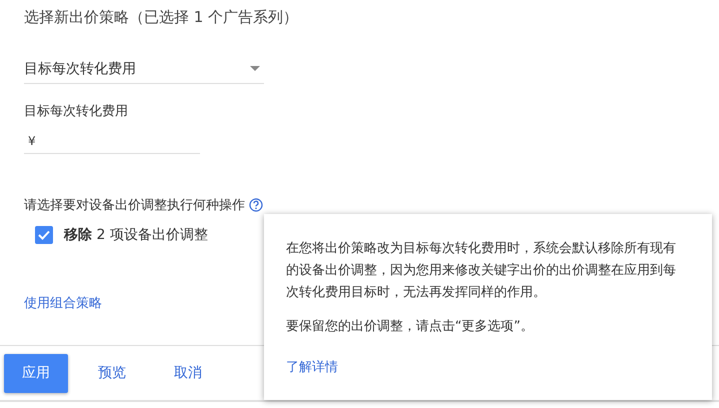 The image size is (719, 408). What do you see at coordinates (312, 367) in the screenshot?
I see `learn-more-link: 了解详情` at bounding box center [312, 367].